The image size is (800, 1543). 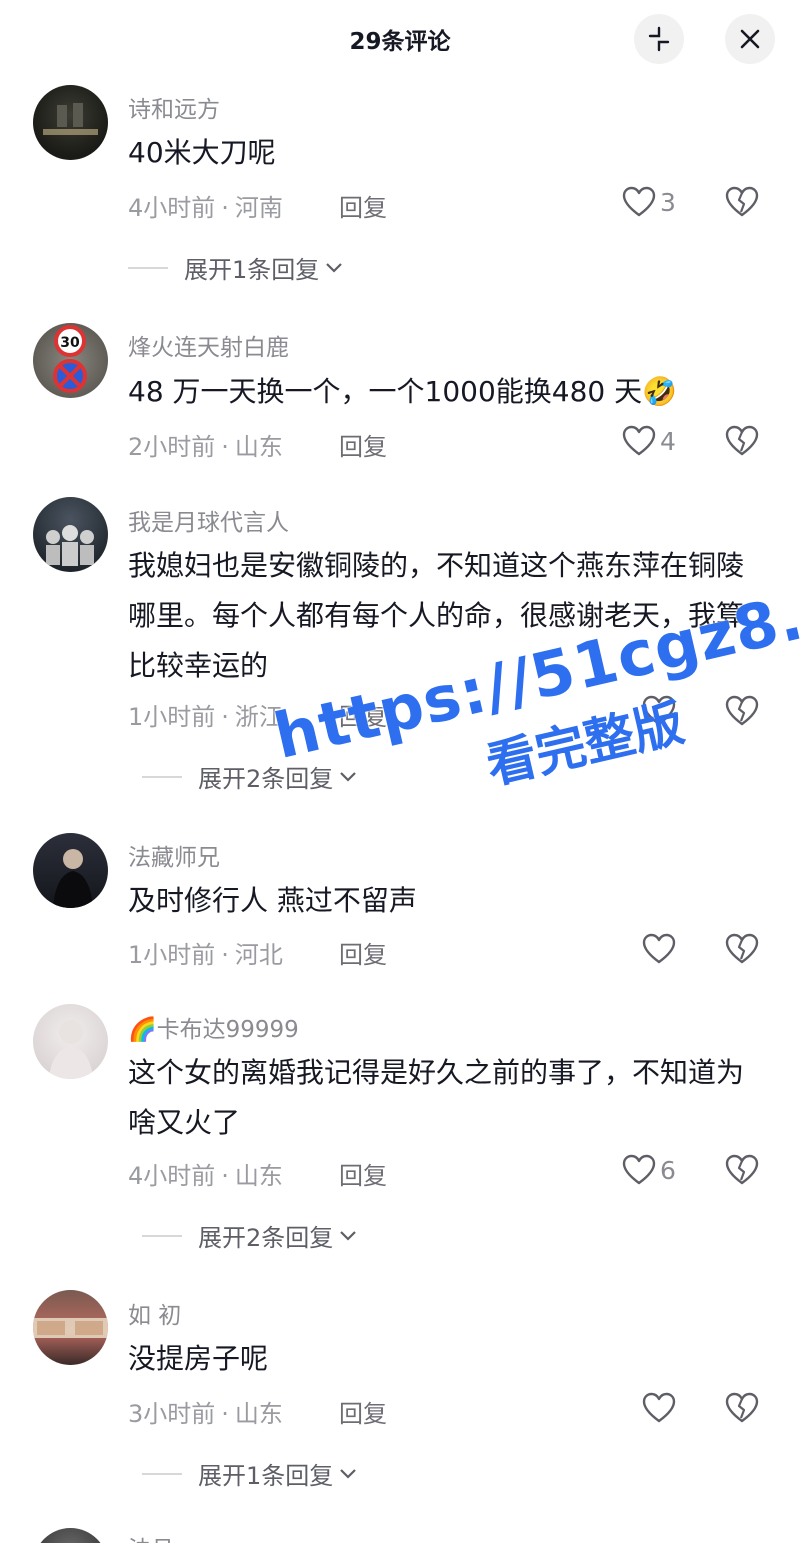 I want to click on like-button: 4, so click(x=649, y=441).